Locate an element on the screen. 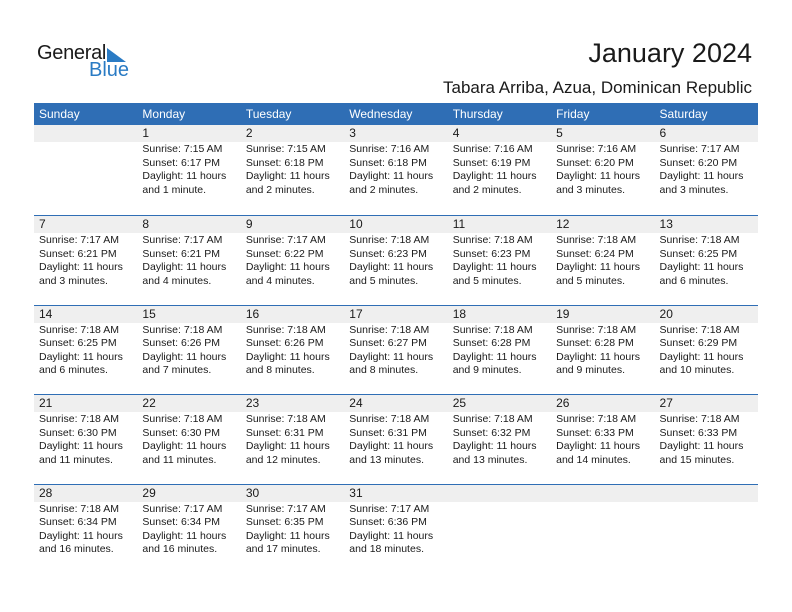  day-number: 22 is located at coordinates (149, 403).